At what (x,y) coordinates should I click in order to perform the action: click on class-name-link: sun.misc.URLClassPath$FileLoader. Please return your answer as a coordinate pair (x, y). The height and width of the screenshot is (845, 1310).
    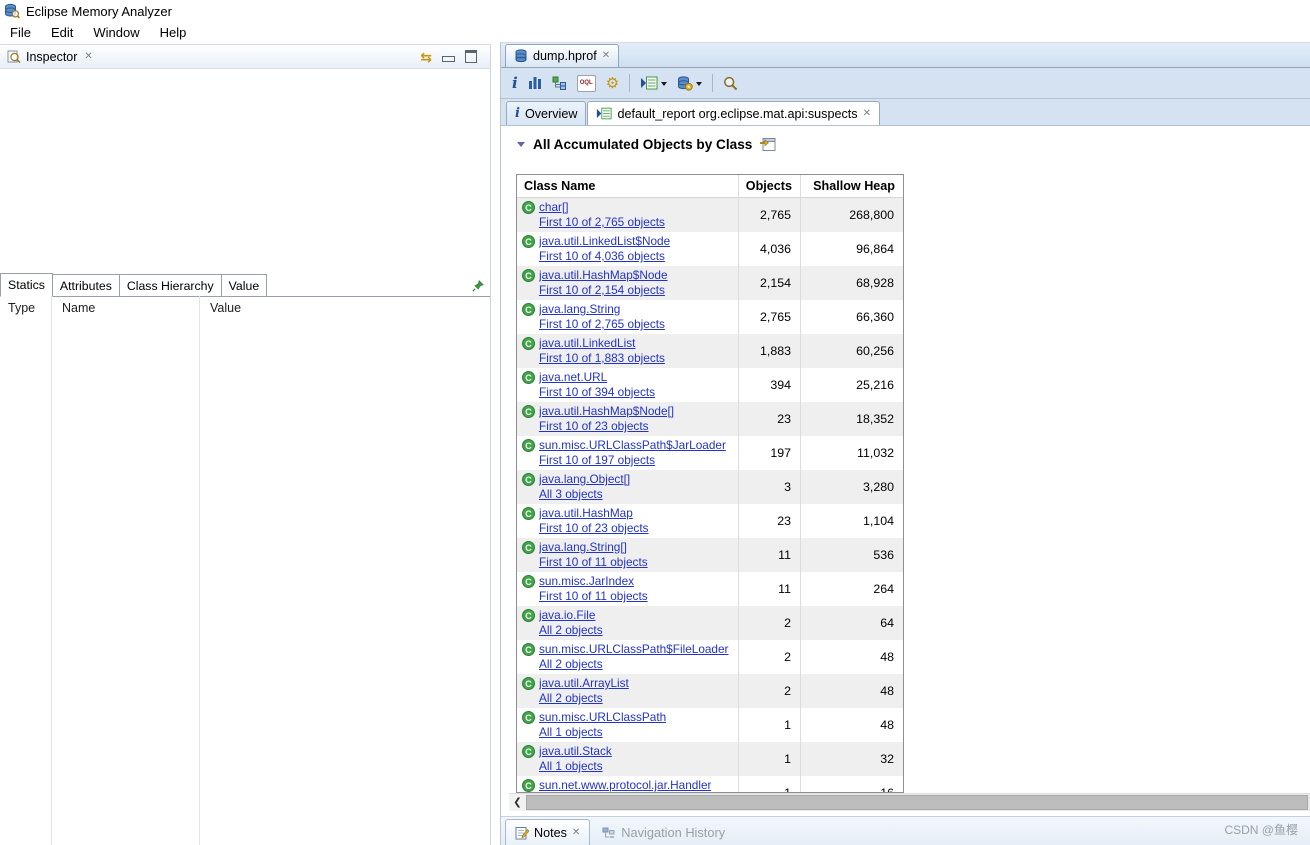
    Looking at the image, I should click on (634, 649).